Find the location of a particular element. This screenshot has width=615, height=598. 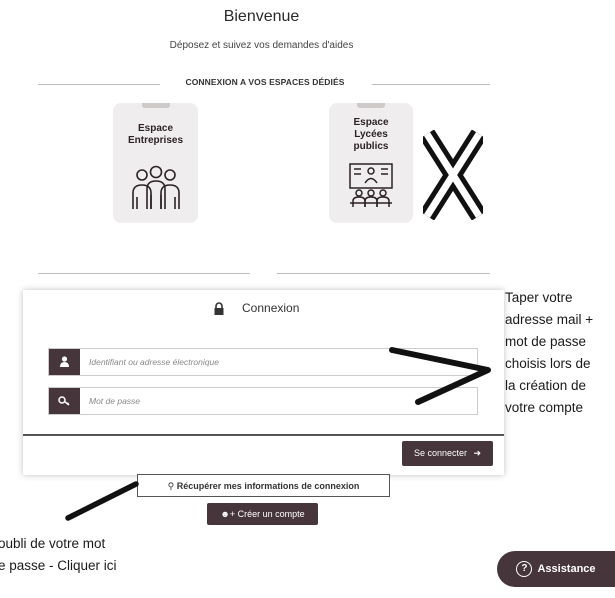

add-user-icon: ☻+ is located at coordinates (228, 514).